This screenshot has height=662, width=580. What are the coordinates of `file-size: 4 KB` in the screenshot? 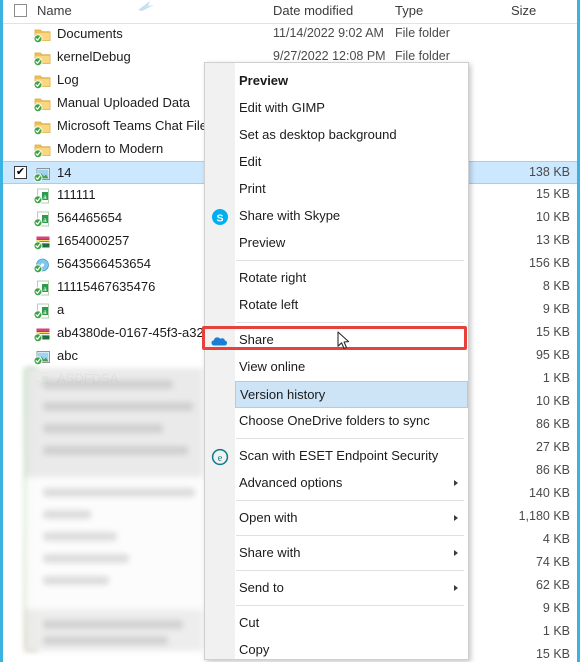 It's located at (556, 539).